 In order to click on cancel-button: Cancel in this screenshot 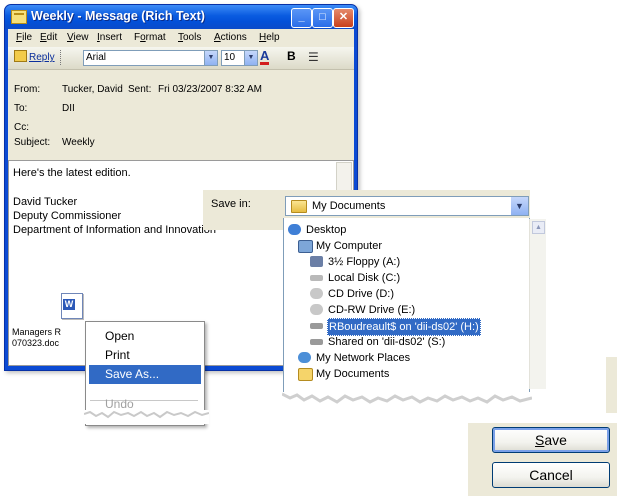, I will do `click(551, 475)`.